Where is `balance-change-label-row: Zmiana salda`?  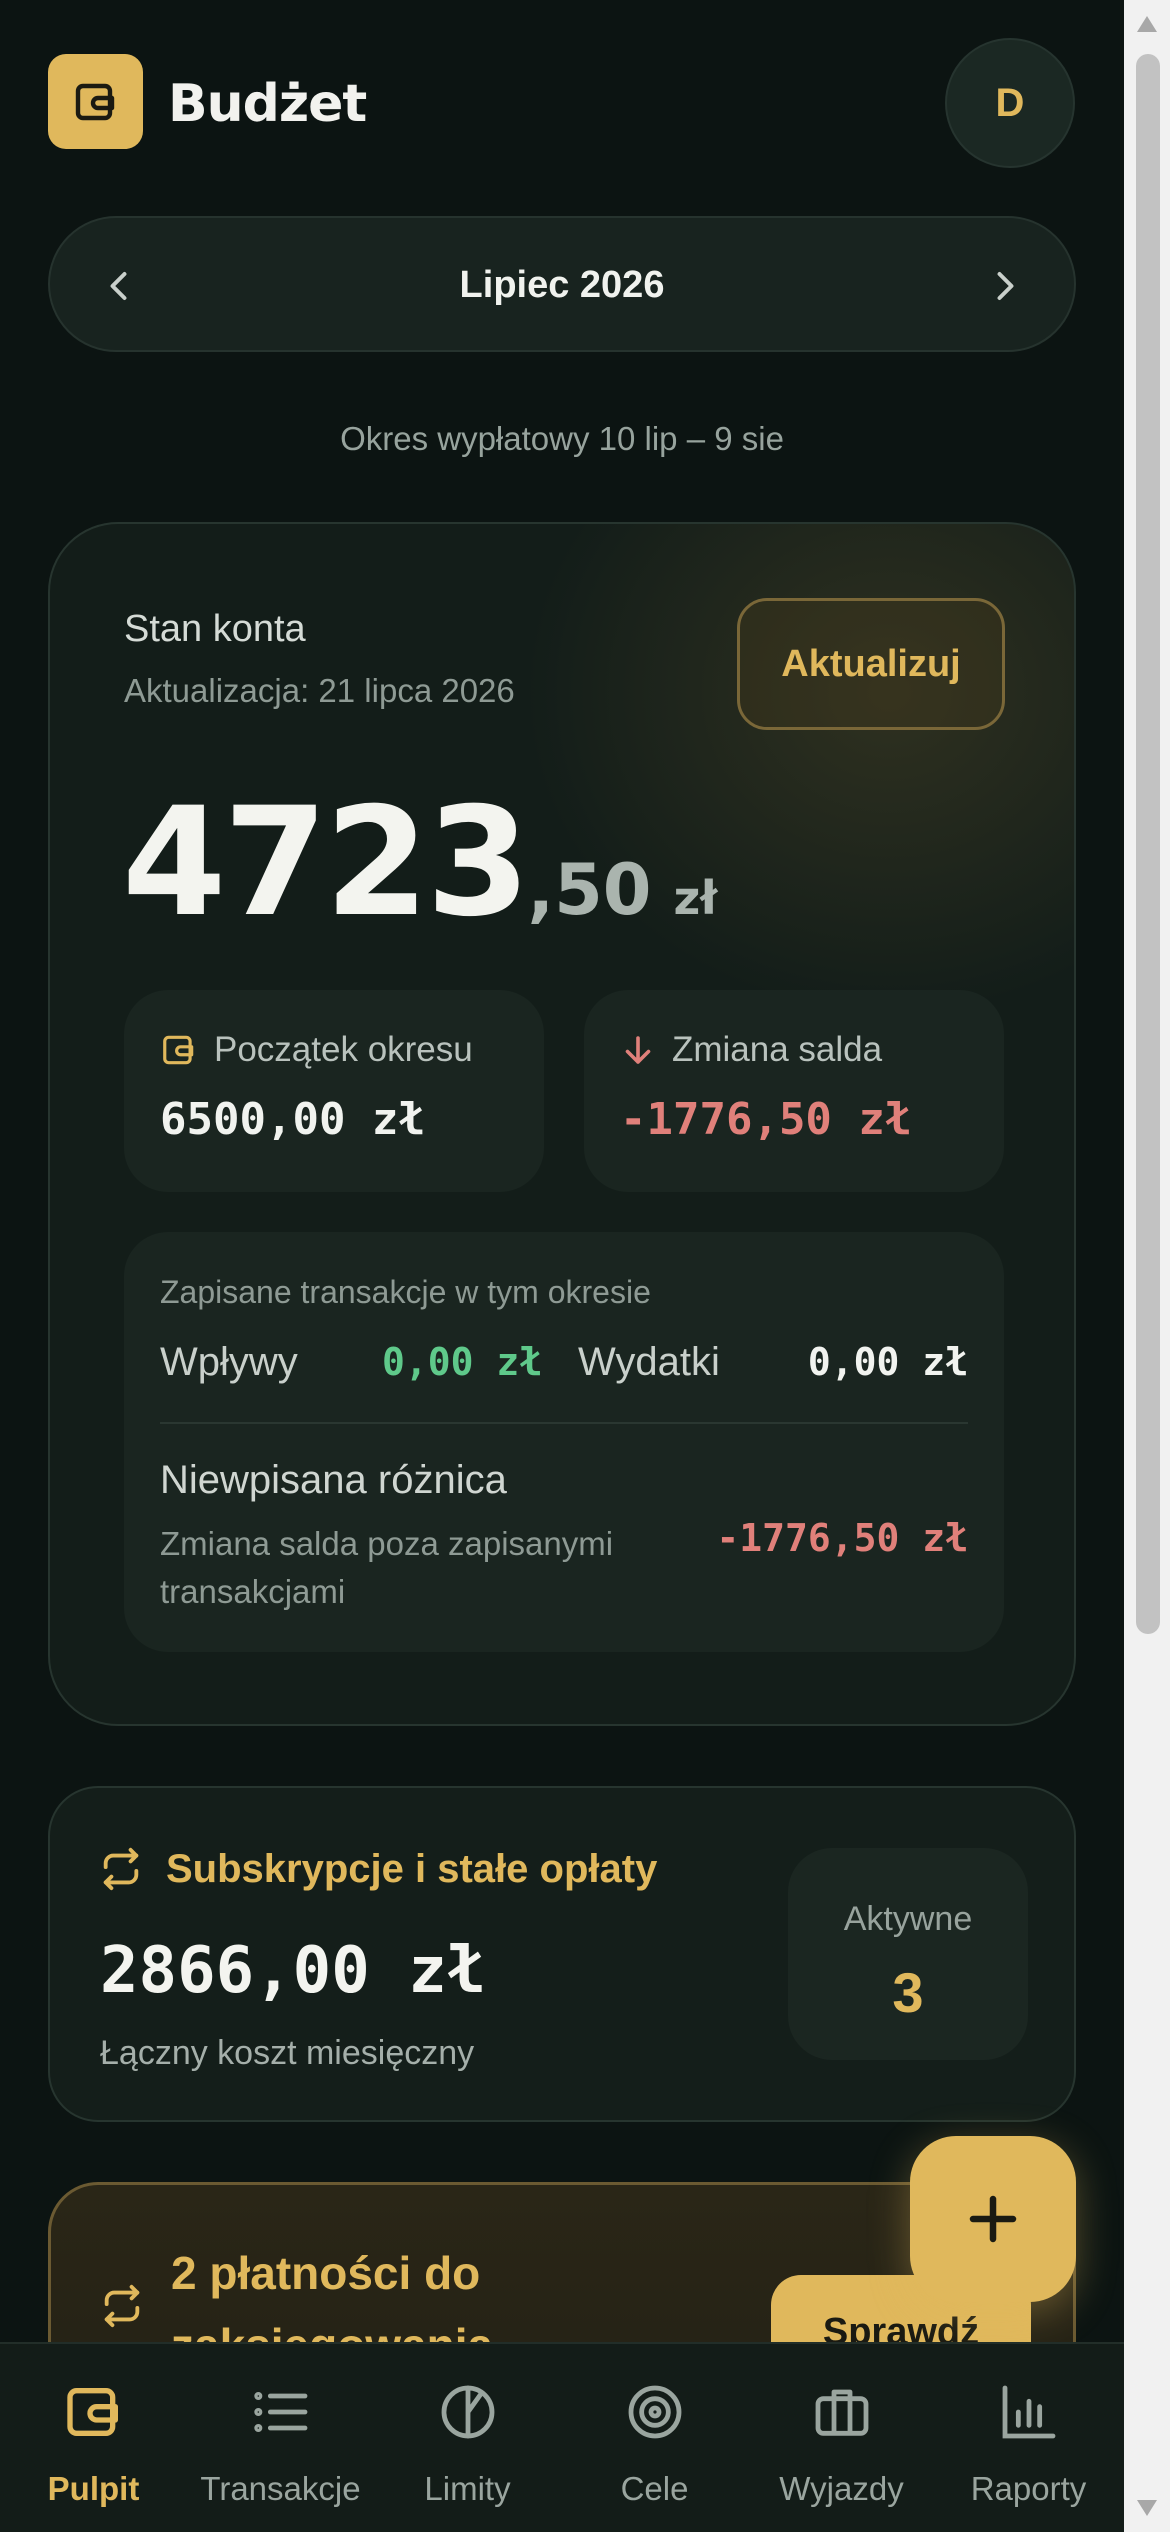
balance-change-label-row: Zmiana salda is located at coordinates (751, 1050).